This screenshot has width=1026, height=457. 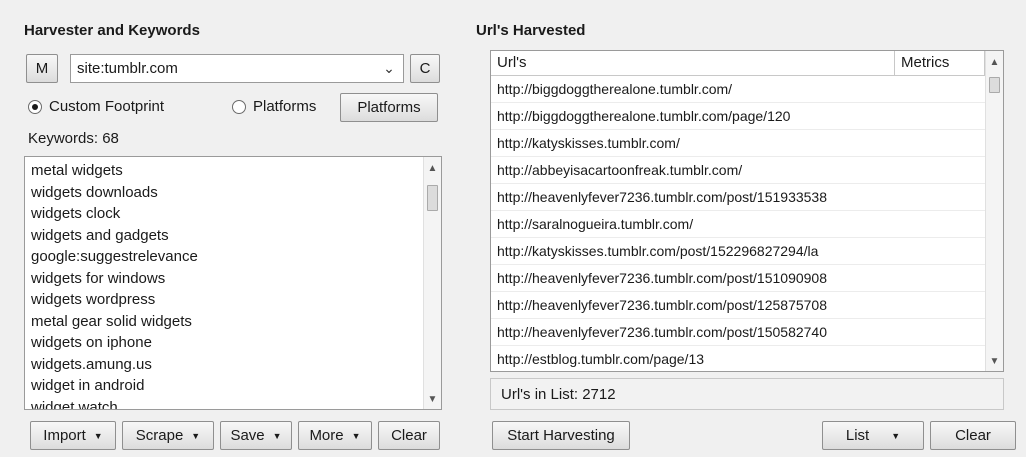 I want to click on table-row: http://saralnogueira.tumblr.com/, so click(x=739, y=224).